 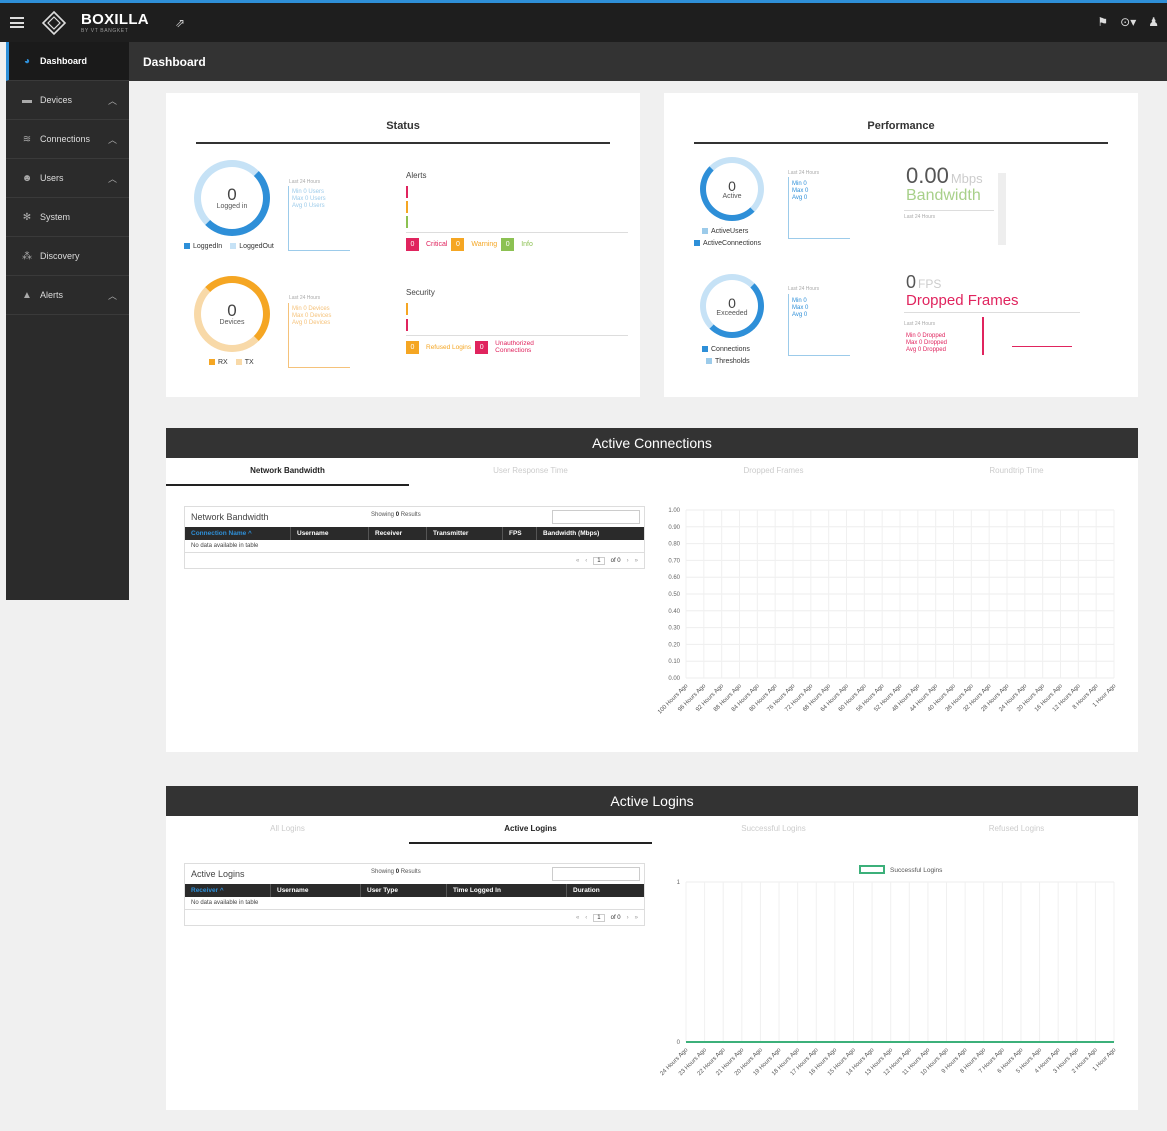 I want to click on column-duration: Duration, so click(x=605, y=890).